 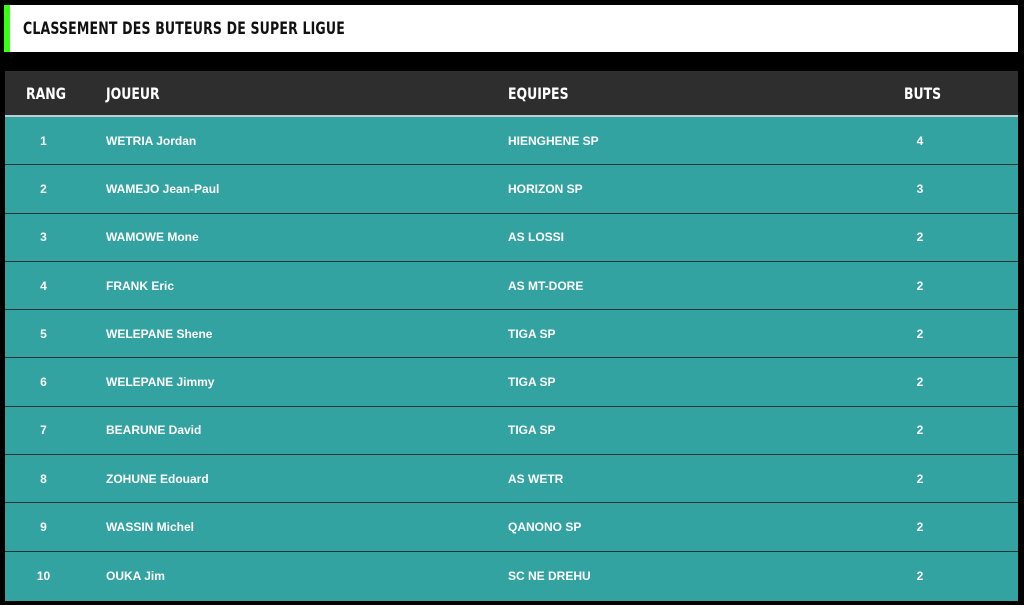 What do you see at coordinates (135, 575) in the screenshot?
I see `player-cell: OUKA Jim` at bounding box center [135, 575].